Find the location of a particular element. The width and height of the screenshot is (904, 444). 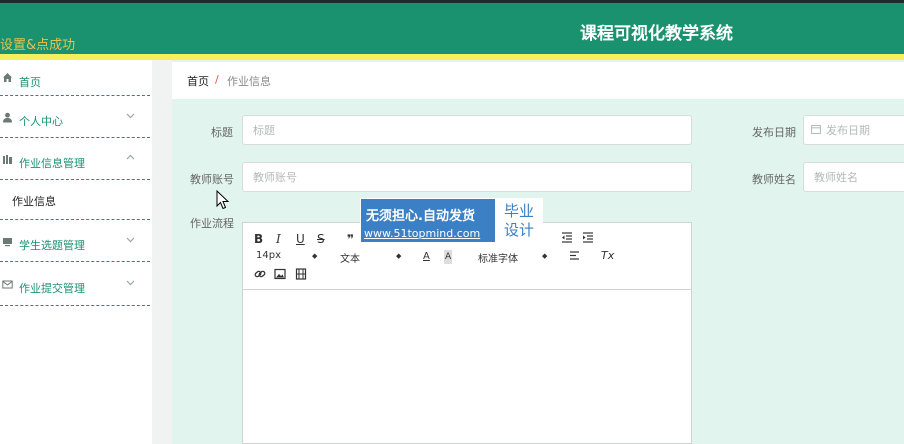

title-label: 标题 is located at coordinates (222, 132).